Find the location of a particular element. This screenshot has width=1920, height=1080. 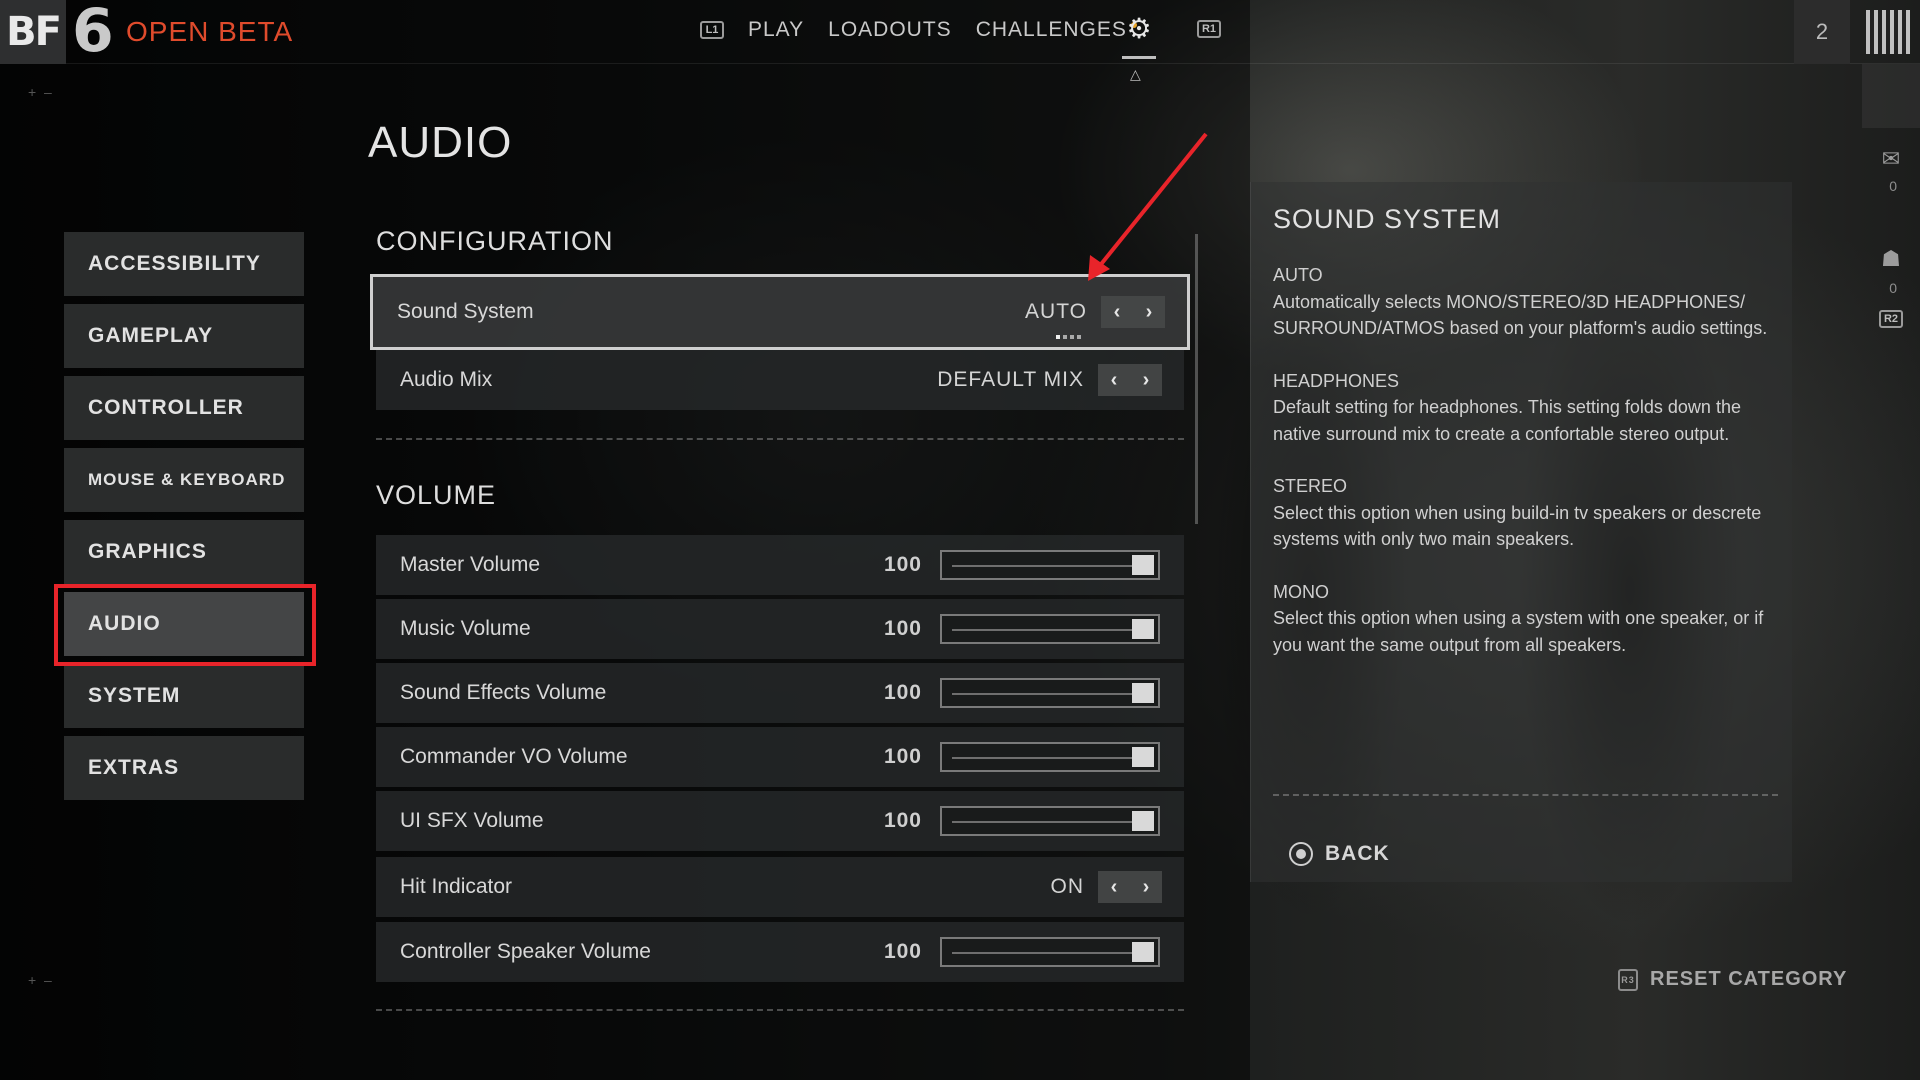

sound-effects-volume-row: Sound Effects Volume 100 is located at coordinates (780, 693).